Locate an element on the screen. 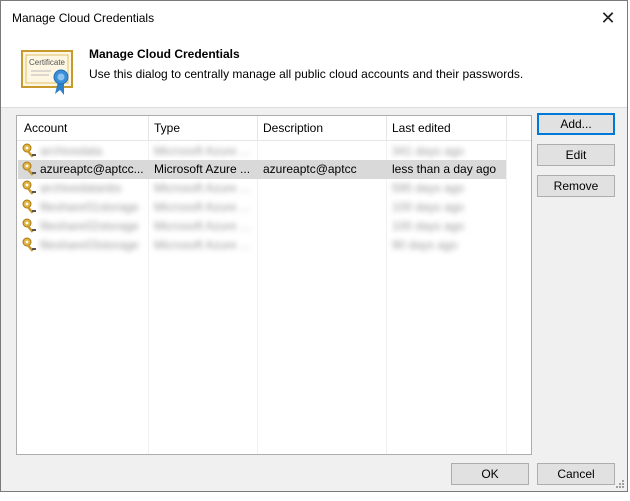 This screenshot has height=501, width=630. resize-grip-icon is located at coordinates (619, 483).